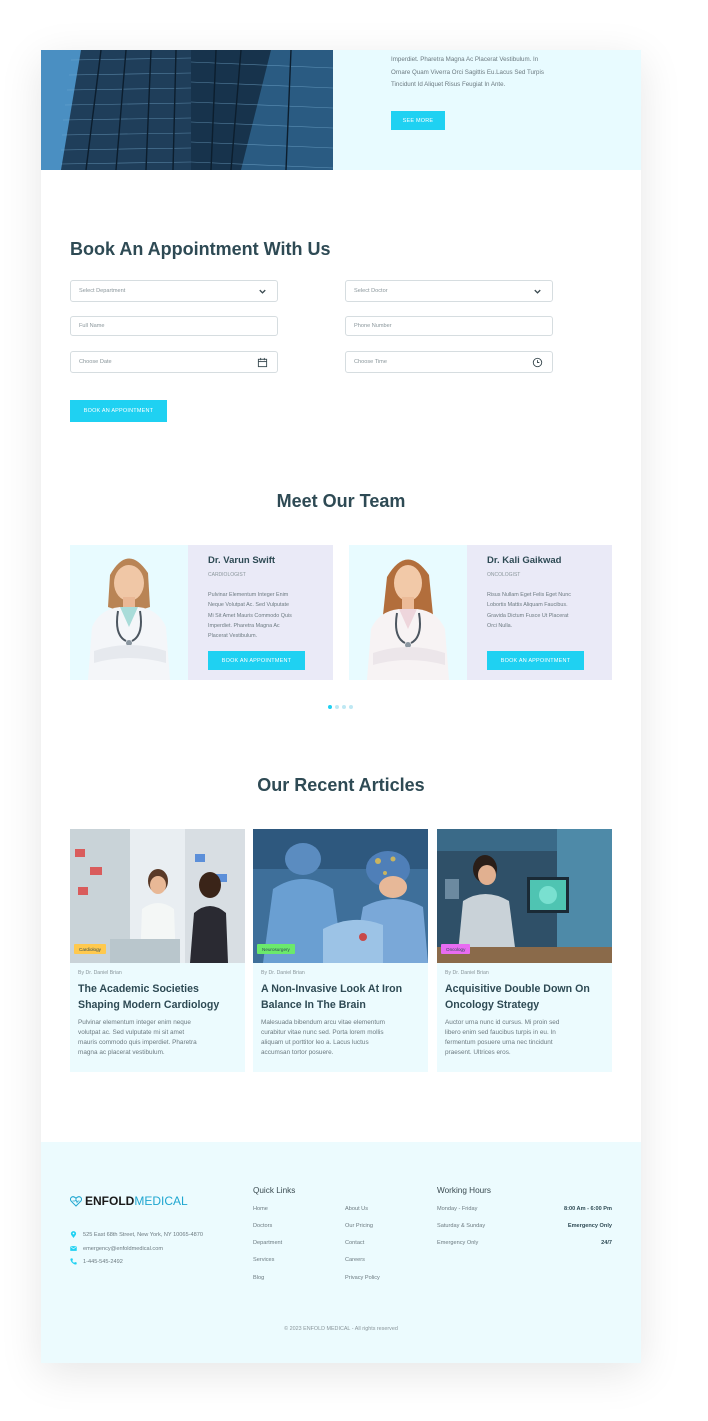 Image resolution: width=708 pixels, height=1421 pixels. What do you see at coordinates (102, 291) in the screenshot?
I see `department-select-placeholder: Select Department` at bounding box center [102, 291].